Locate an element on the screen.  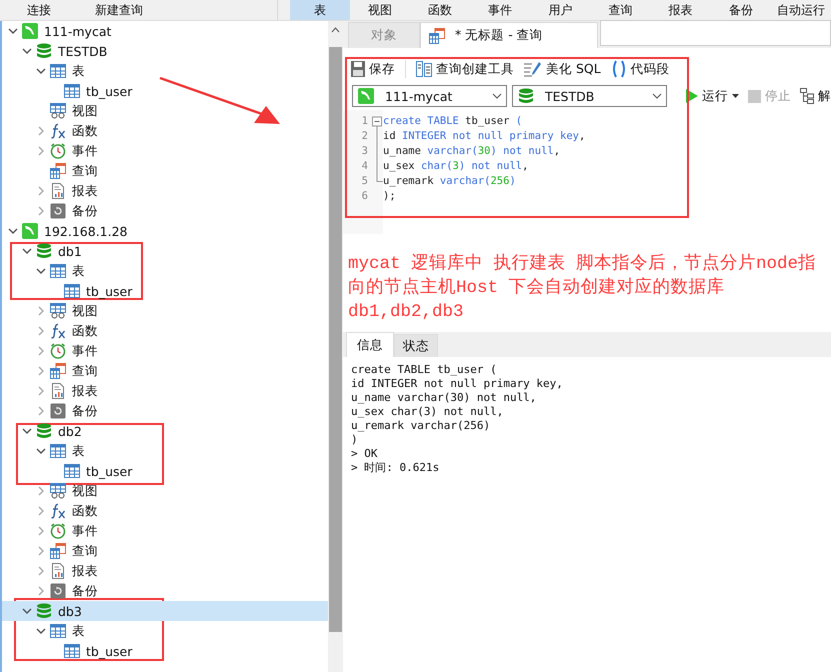
ribbon-item: 新建查询 is located at coordinates (119, 10).